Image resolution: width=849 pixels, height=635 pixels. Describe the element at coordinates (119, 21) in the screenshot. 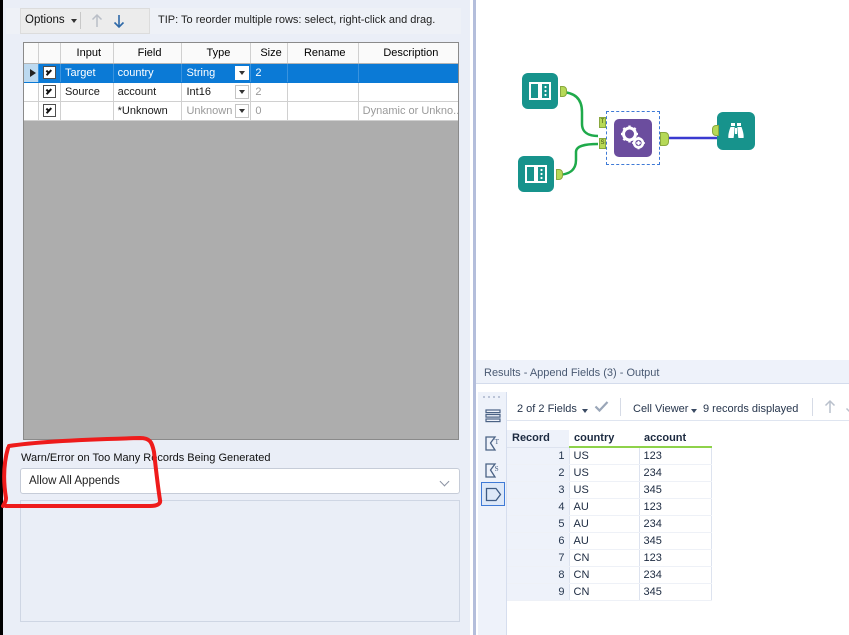

I see `move-row-down-button` at that location.